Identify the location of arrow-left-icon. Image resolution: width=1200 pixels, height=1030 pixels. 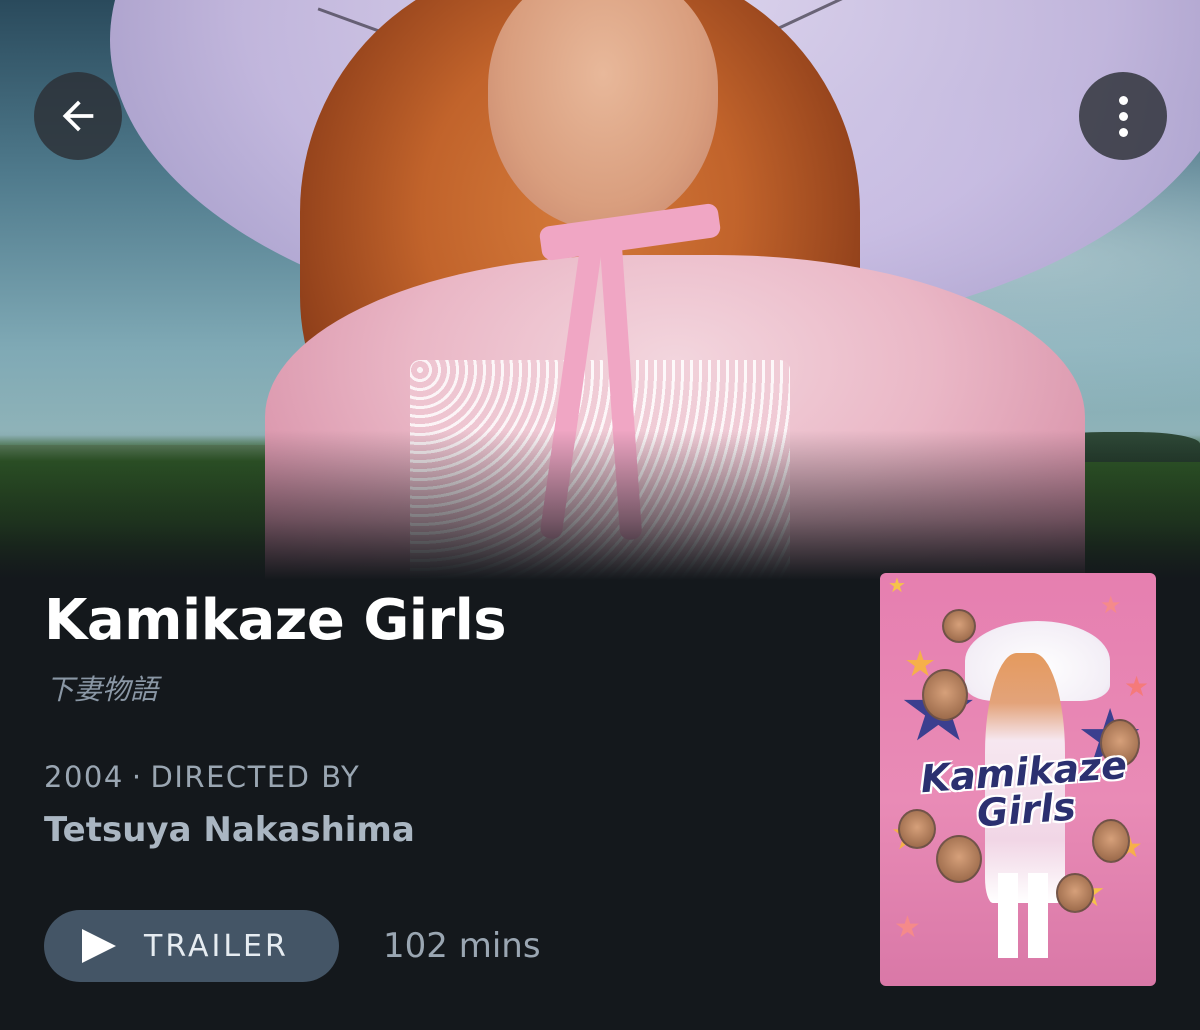
(78, 116).